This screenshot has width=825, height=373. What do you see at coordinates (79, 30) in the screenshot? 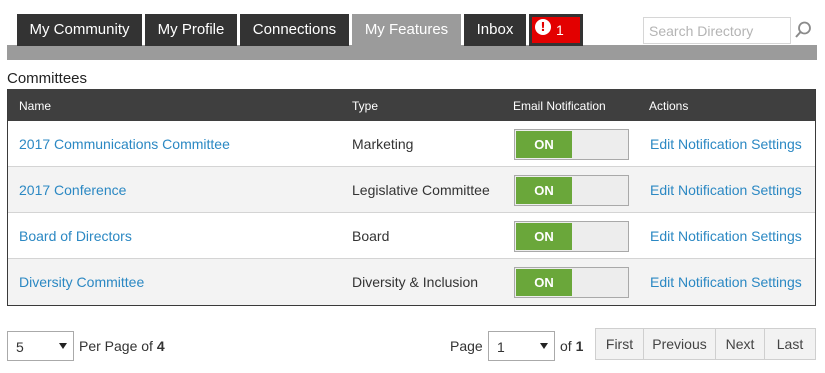
I see `tab-my-community: My Community` at bounding box center [79, 30].